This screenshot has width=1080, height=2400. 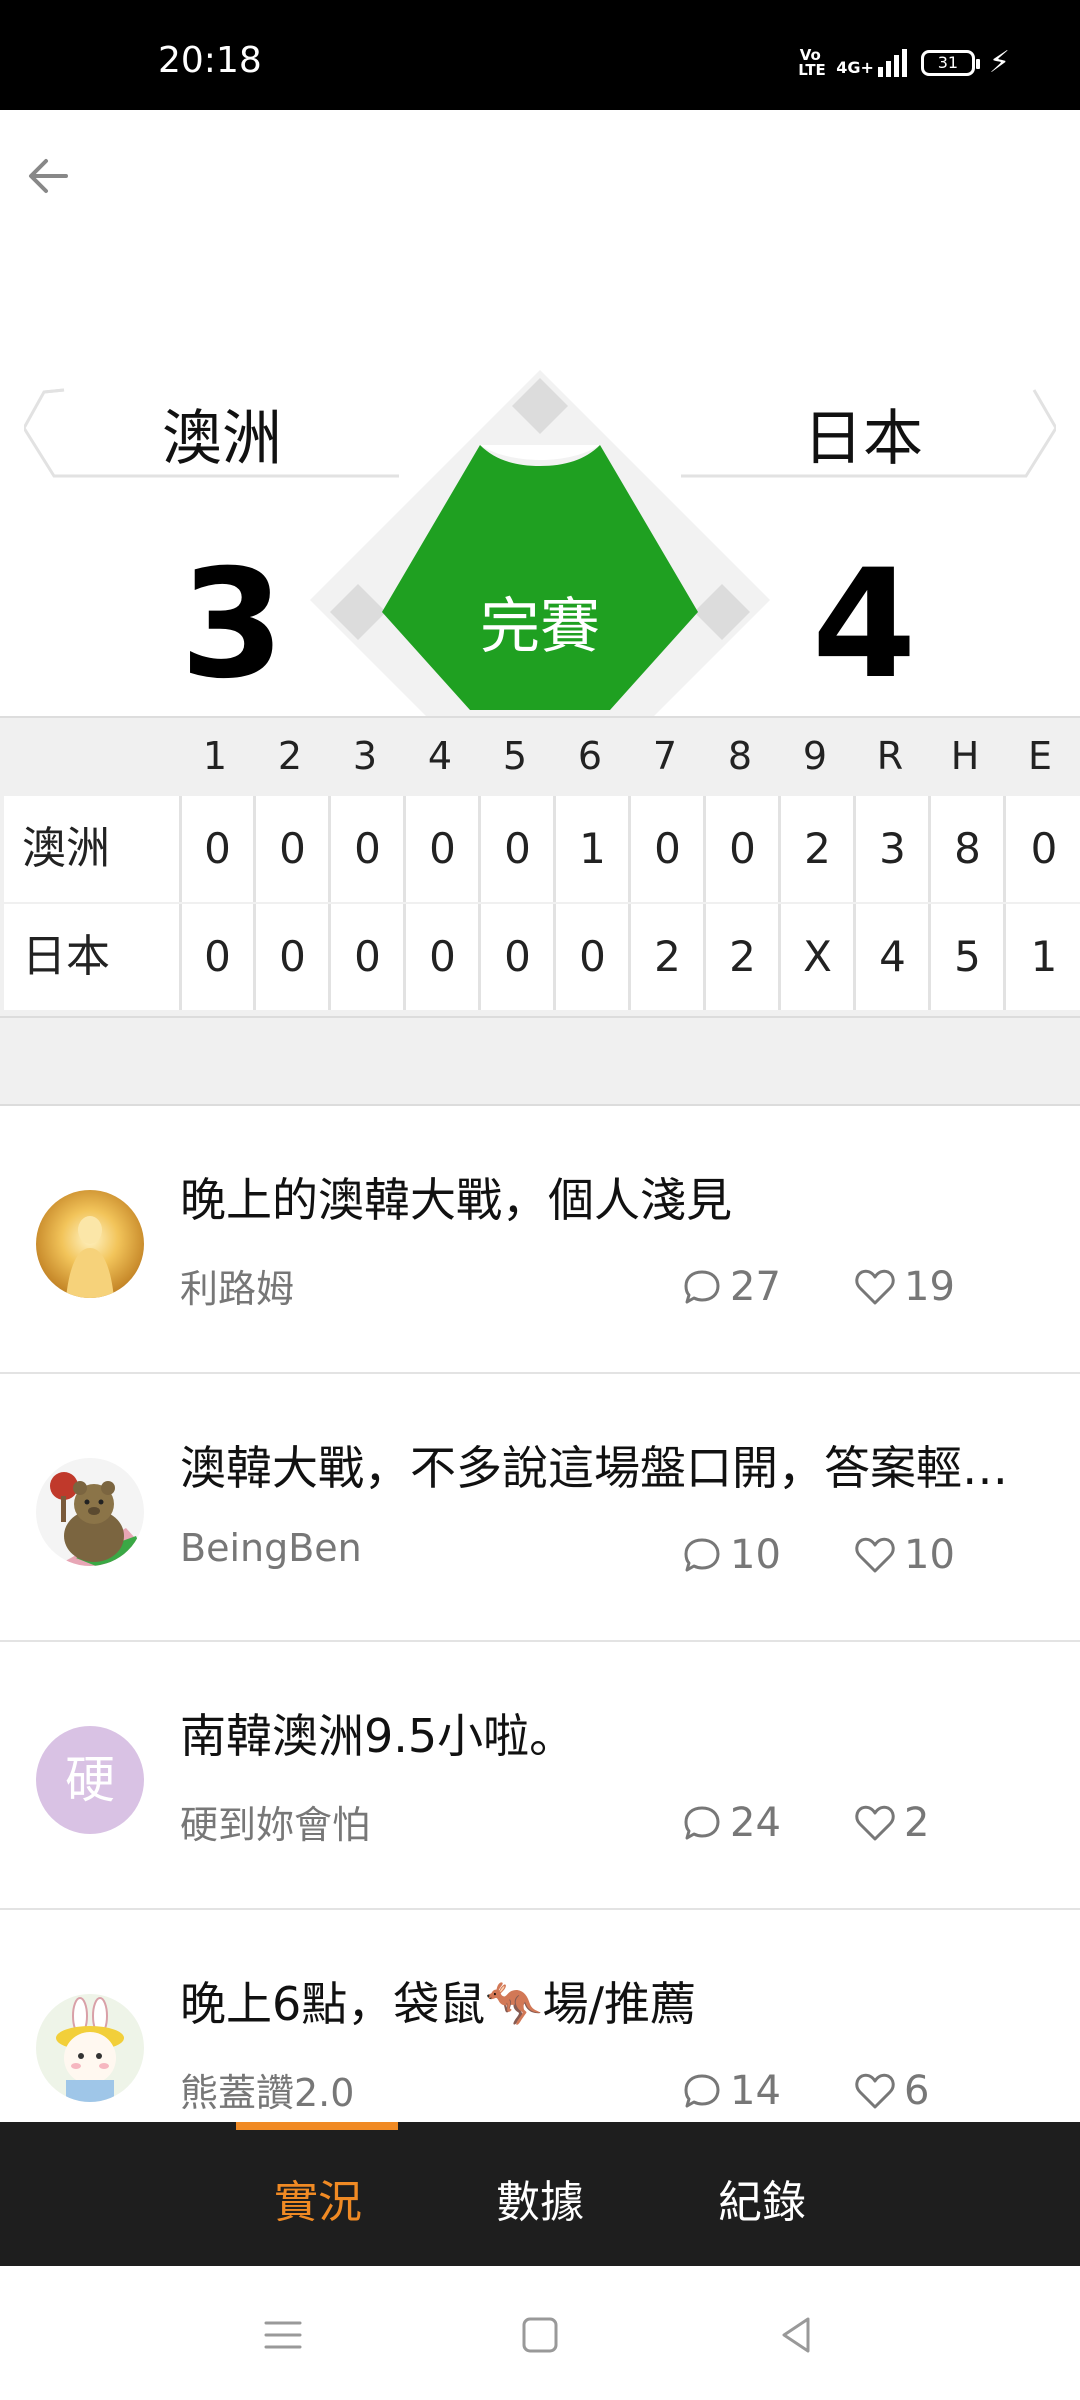 I want to click on bottom-tab-bar: 實況 數據 紀錄, so click(x=540, y=2194).